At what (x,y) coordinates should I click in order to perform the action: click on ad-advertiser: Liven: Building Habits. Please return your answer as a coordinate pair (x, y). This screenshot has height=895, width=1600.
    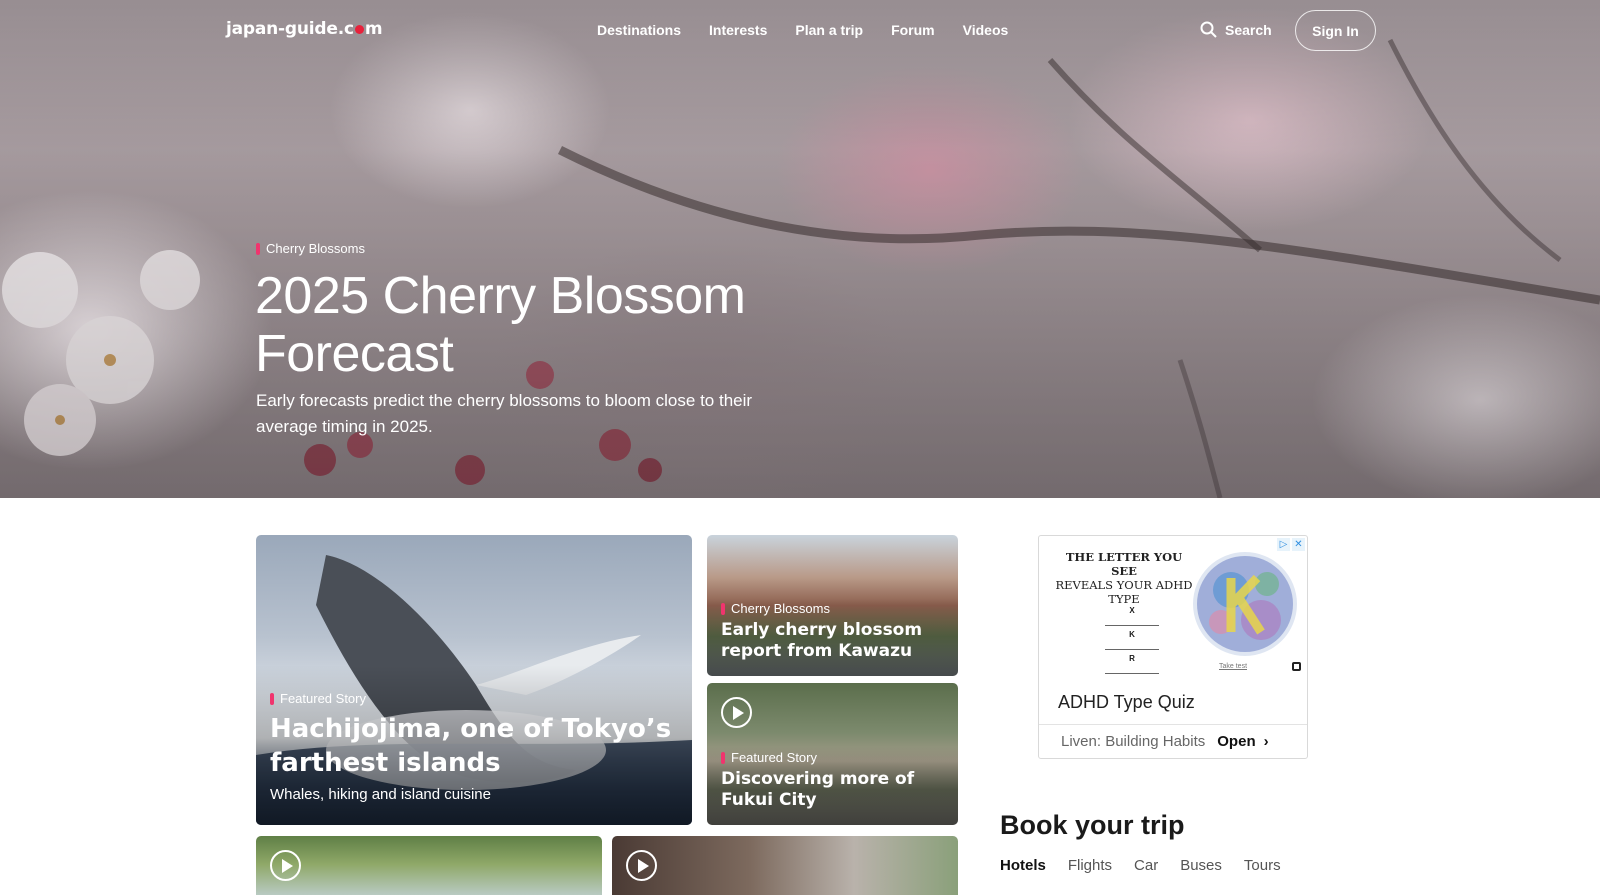
    Looking at the image, I should click on (1133, 741).